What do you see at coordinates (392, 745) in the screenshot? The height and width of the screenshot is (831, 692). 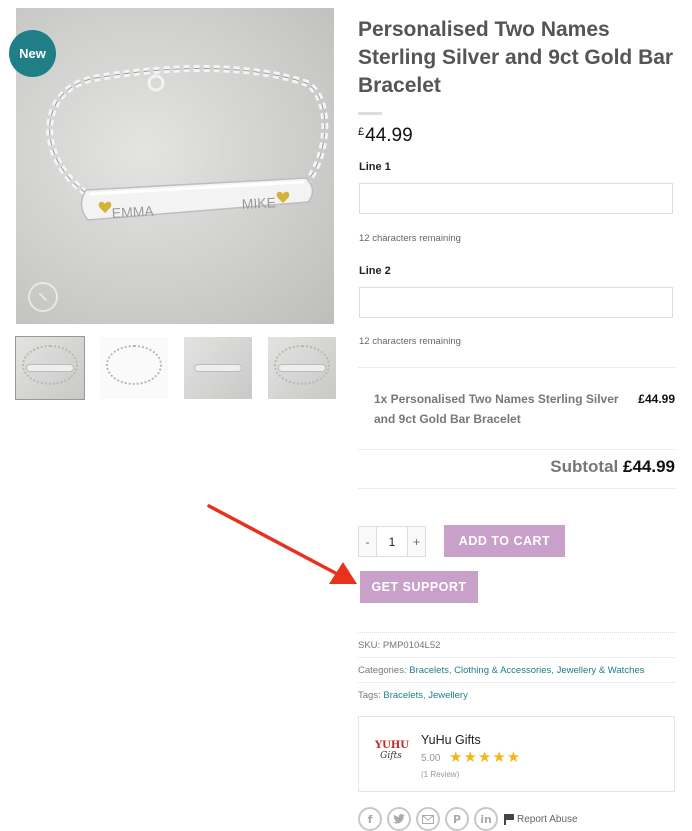 I see `vendor-logo-line1: YUHU` at bounding box center [392, 745].